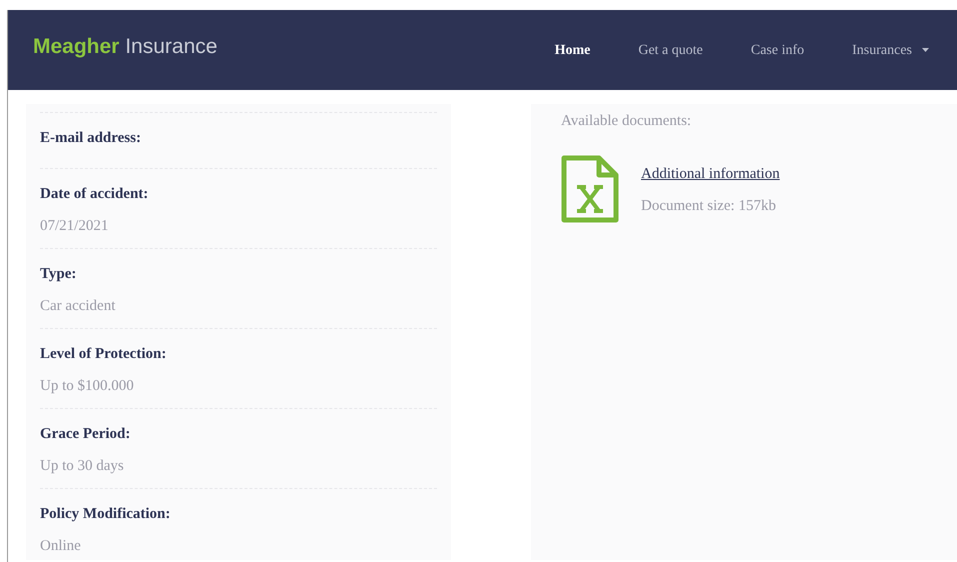 The image size is (957, 562). Describe the element at coordinates (710, 173) in the screenshot. I see `document-link: Additional information` at that location.